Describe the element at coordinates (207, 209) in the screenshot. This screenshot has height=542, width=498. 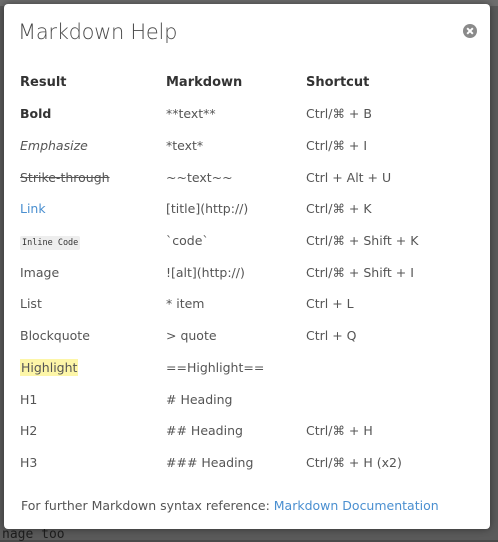
I see `markdown-syntax: [title](http://)` at that location.